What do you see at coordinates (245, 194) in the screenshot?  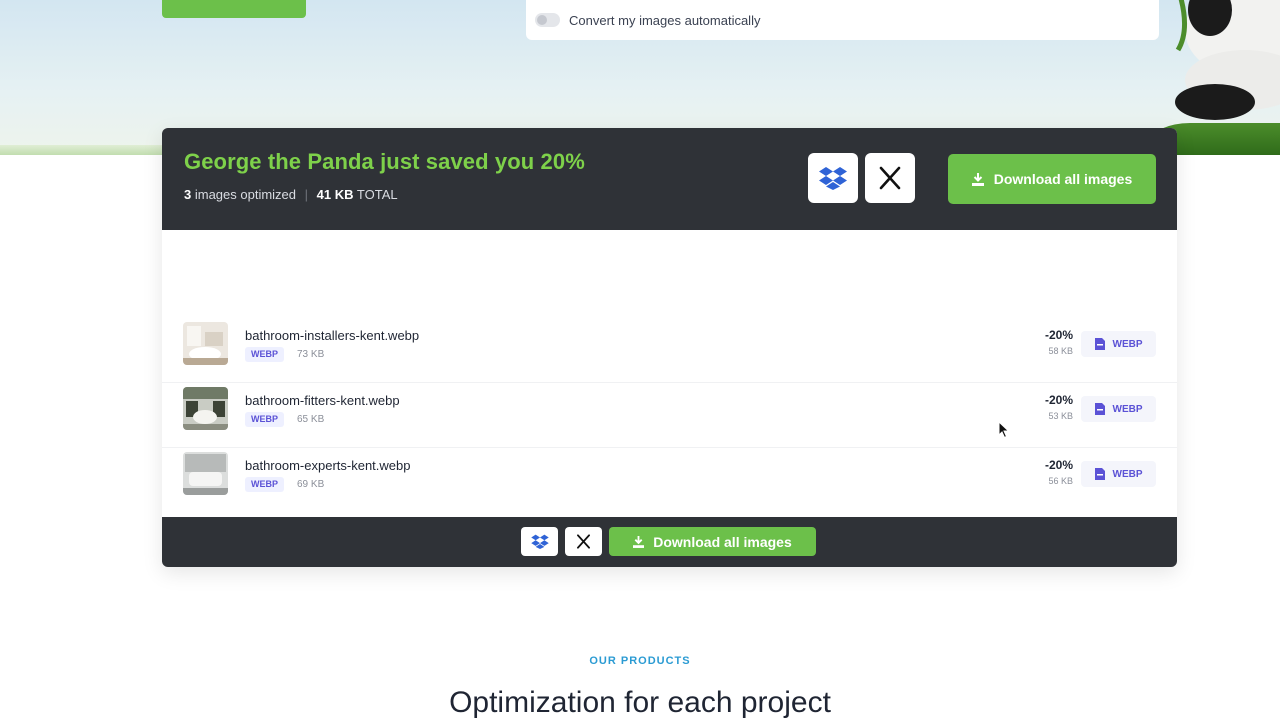 I see `image-count-label: images optimized` at bounding box center [245, 194].